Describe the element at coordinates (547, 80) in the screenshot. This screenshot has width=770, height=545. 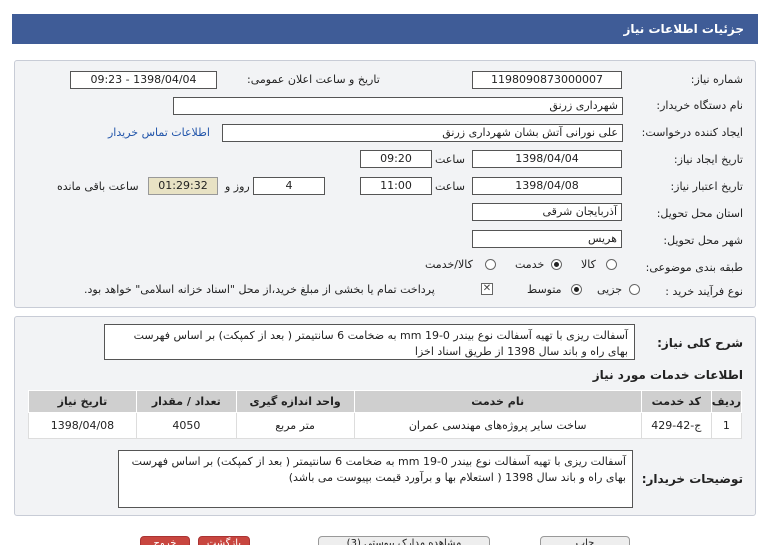
I see `need-number-field: 1198090873000007` at that location.